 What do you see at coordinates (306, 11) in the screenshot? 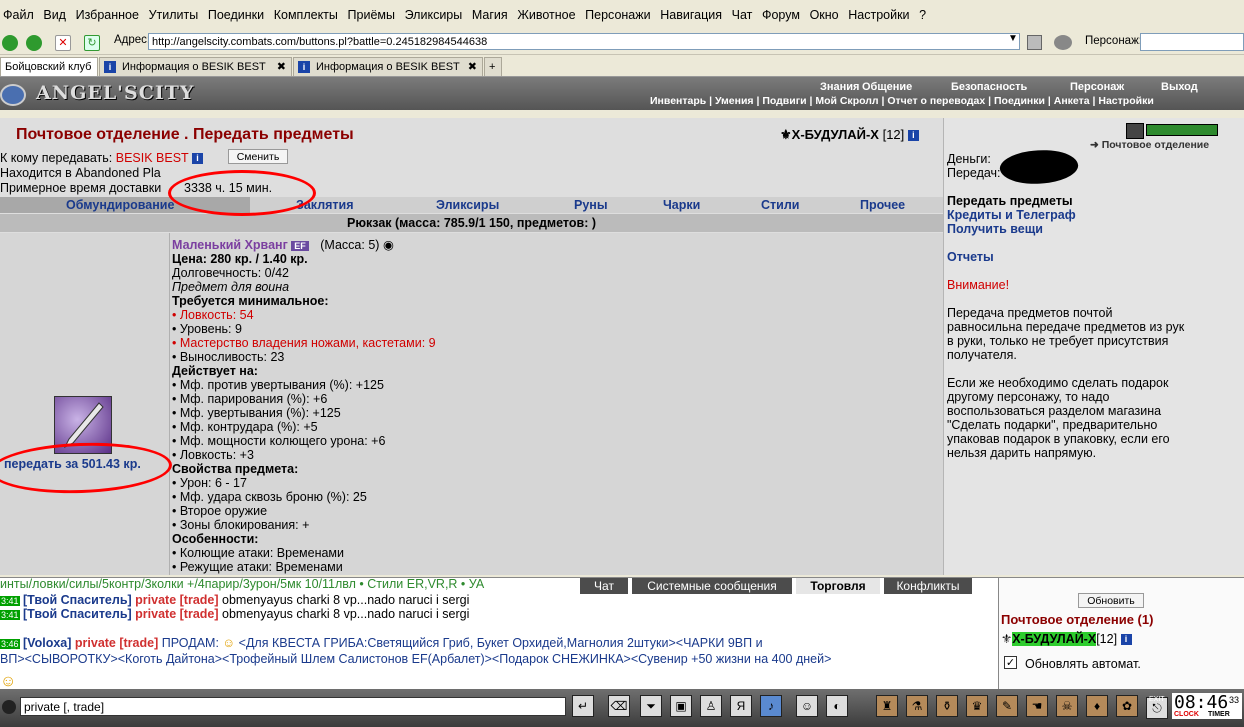
I see `menu-sets: Комплекты` at bounding box center [306, 11].